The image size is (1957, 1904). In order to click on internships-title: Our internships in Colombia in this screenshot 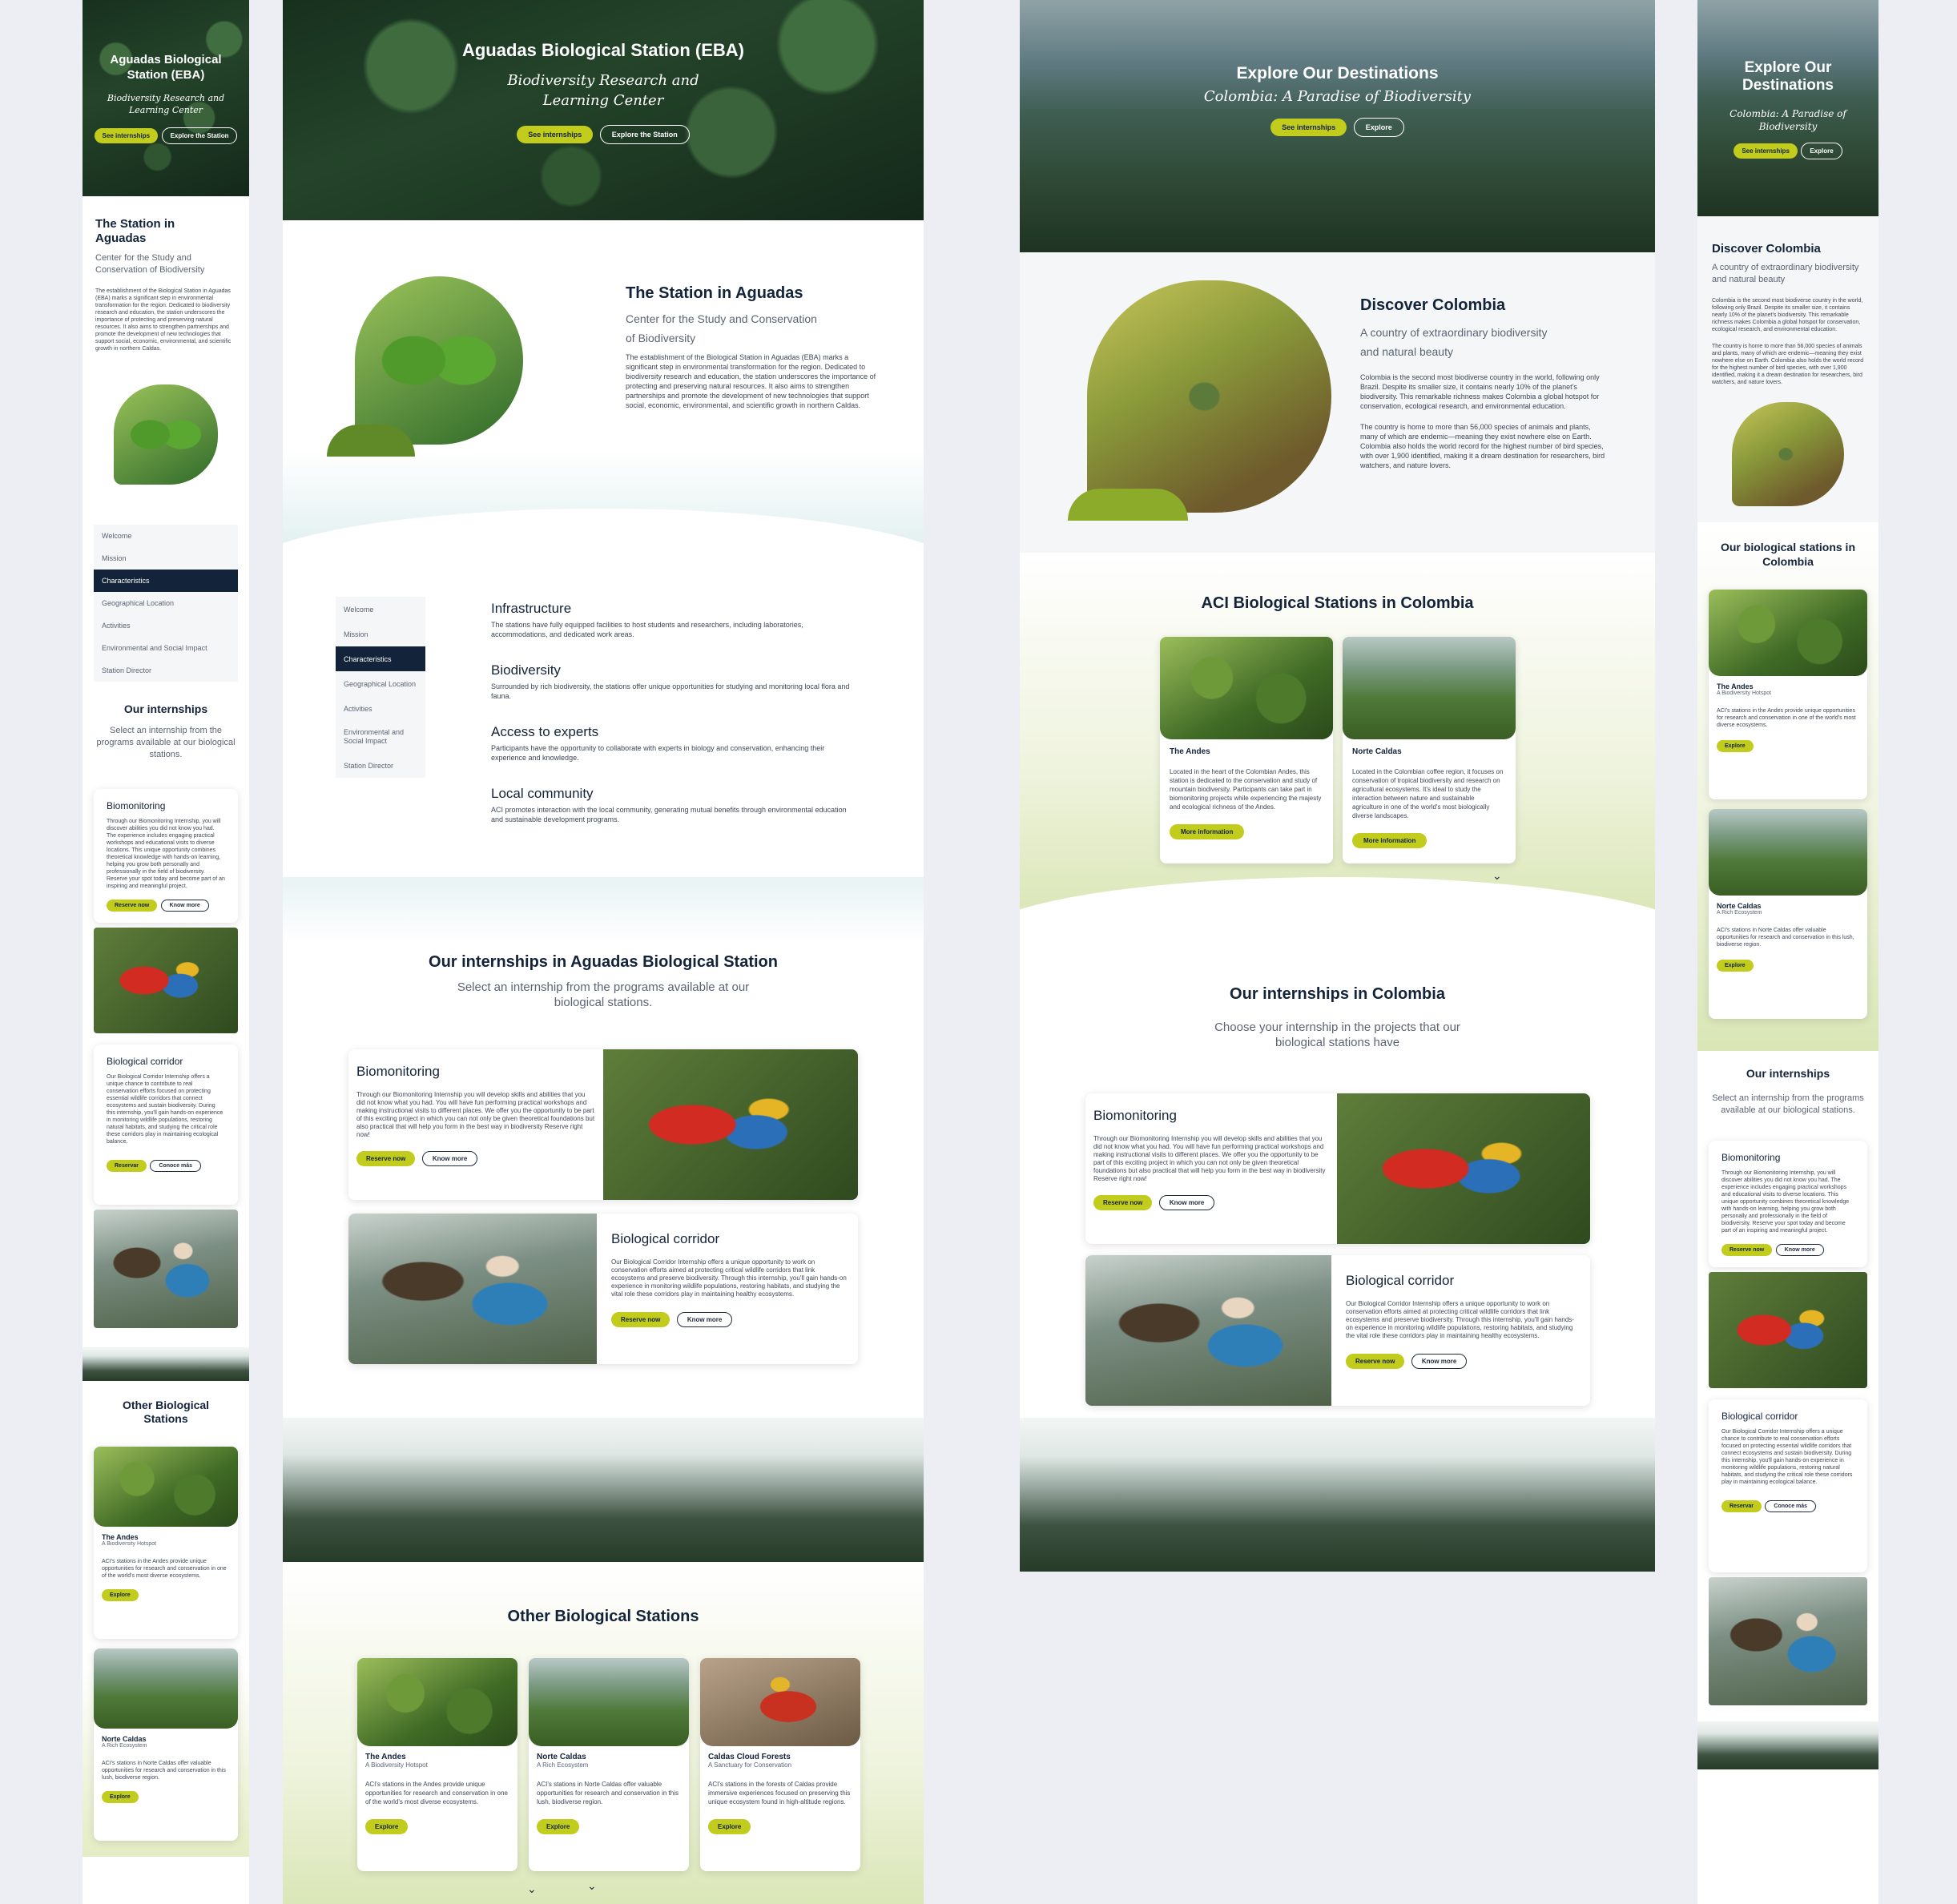, I will do `click(1337, 994)`.